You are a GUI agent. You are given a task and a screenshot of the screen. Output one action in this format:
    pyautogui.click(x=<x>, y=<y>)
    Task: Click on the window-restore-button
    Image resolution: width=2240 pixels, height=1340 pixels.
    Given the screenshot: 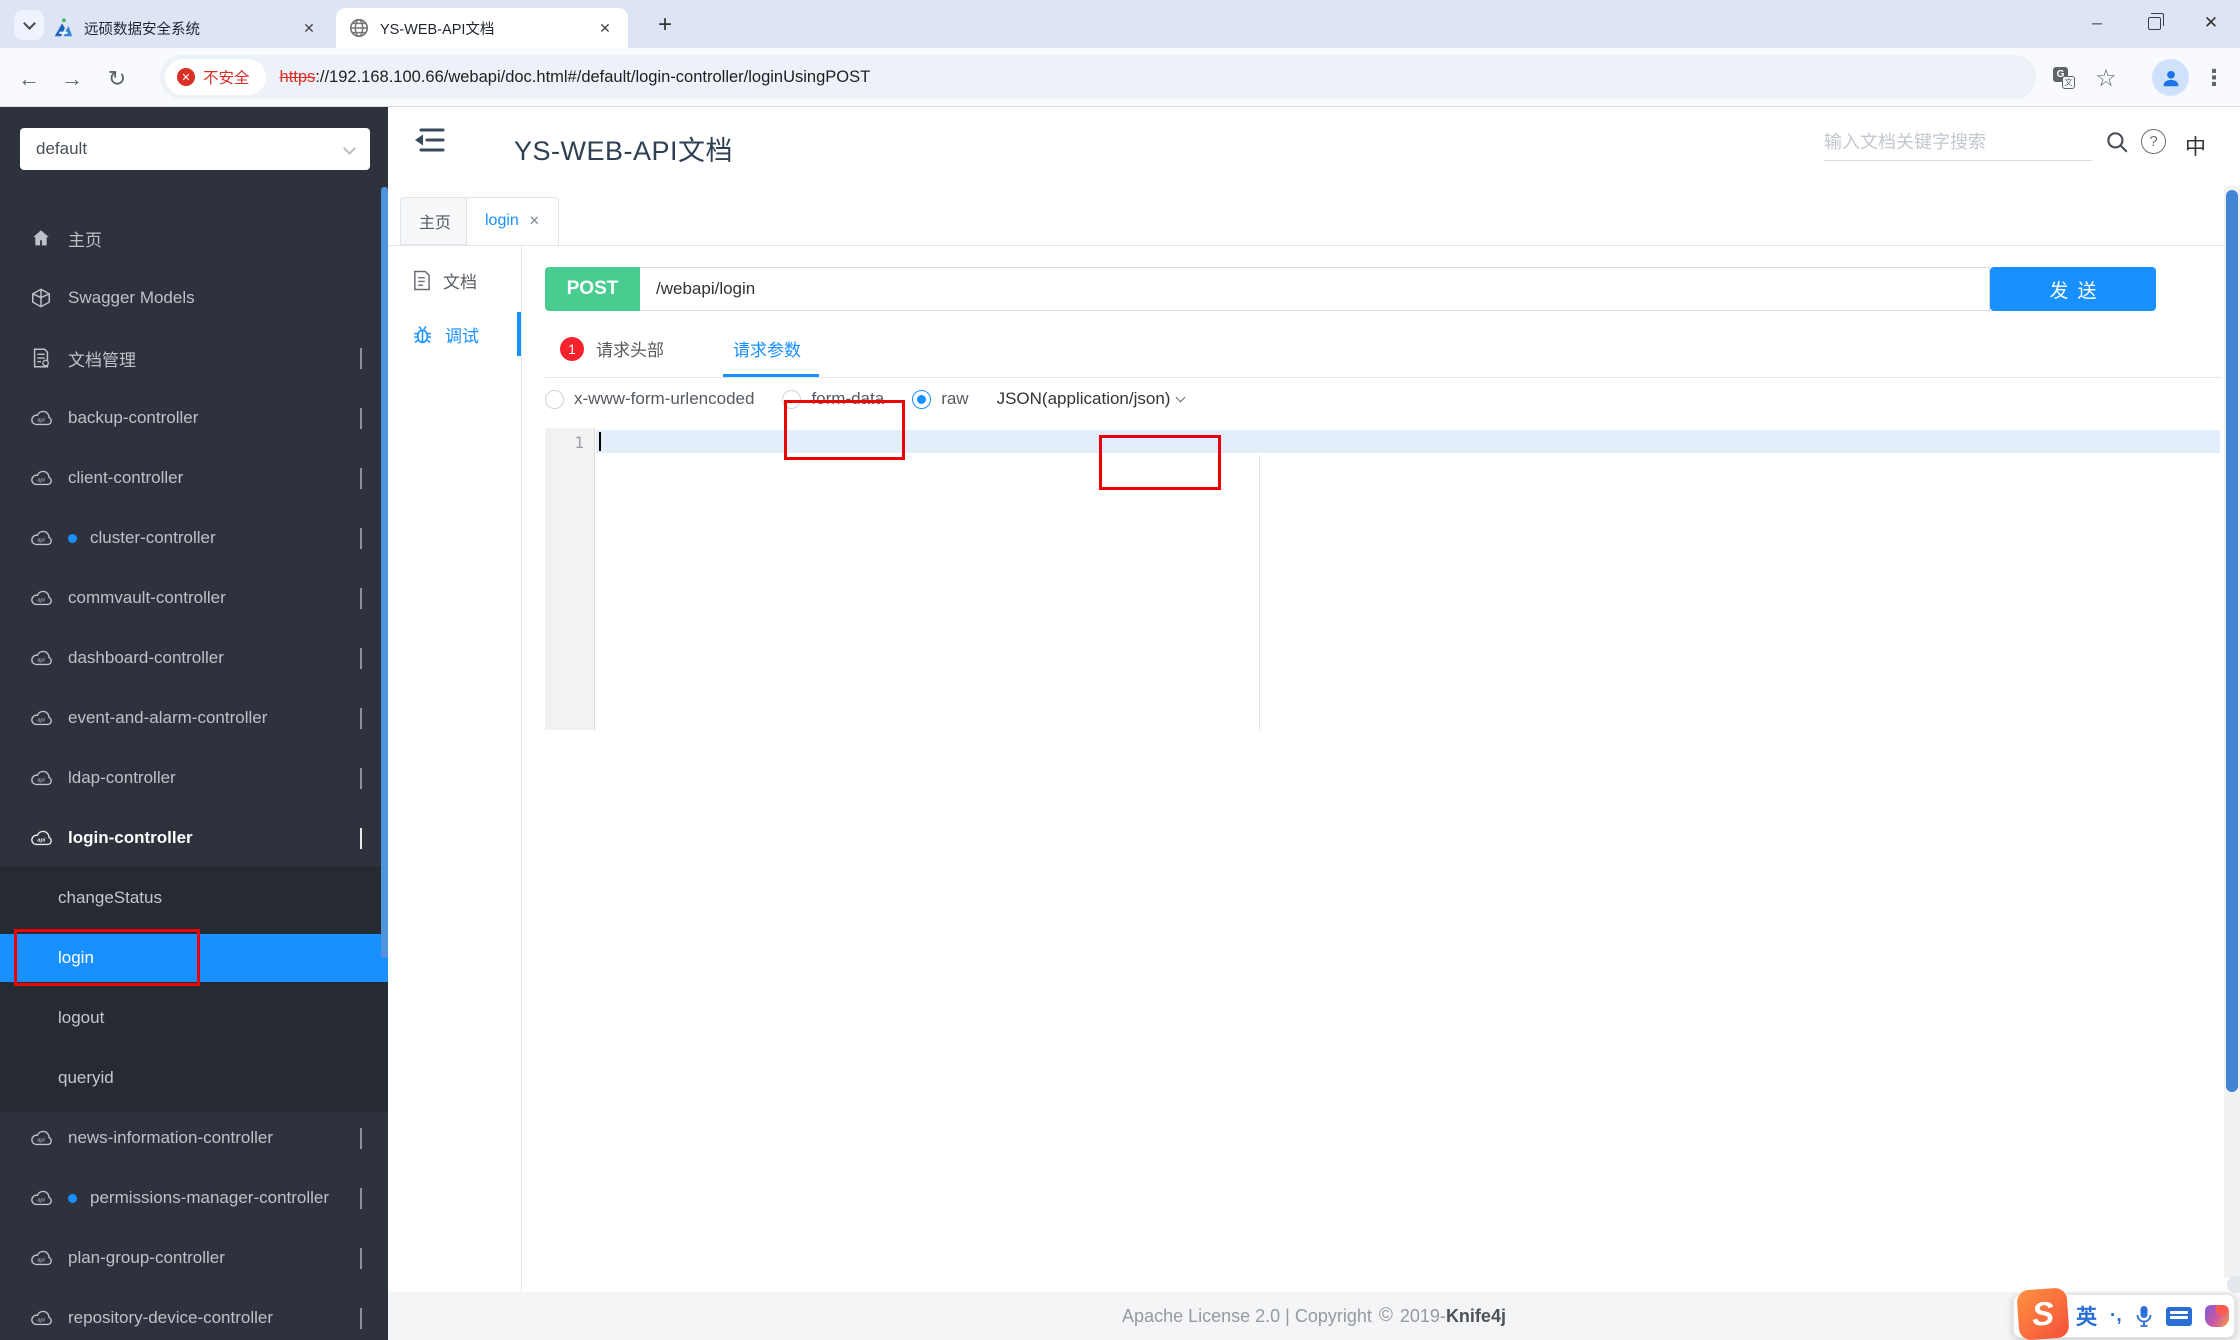 What is the action you would take?
    pyautogui.click(x=2154, y=23)
    